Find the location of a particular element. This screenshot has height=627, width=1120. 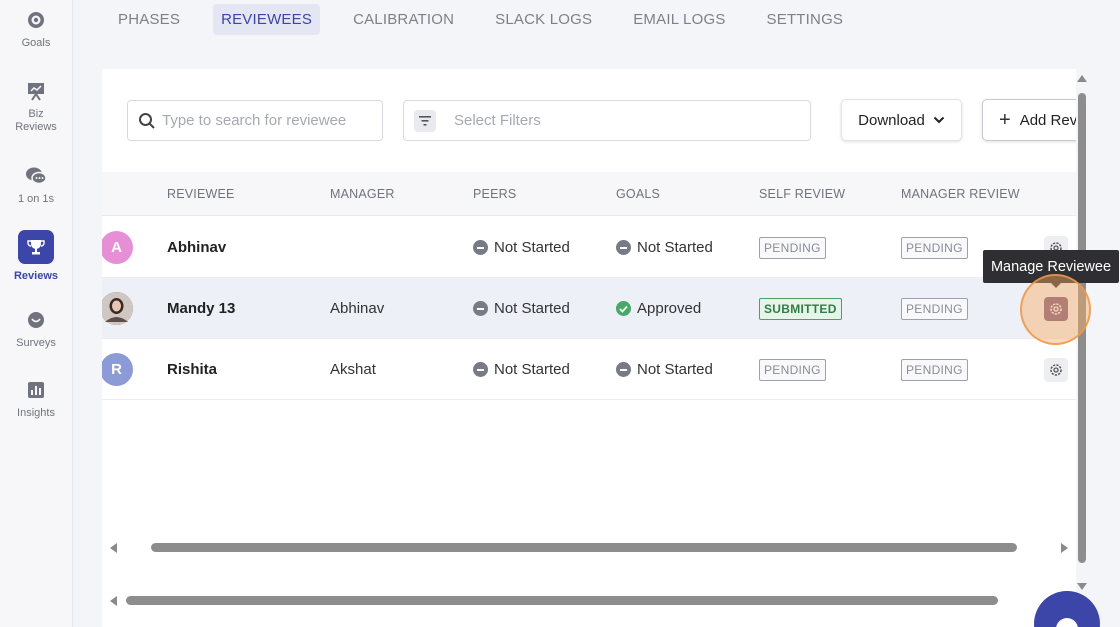

presentation-icon is located at coordinates (36, 91).